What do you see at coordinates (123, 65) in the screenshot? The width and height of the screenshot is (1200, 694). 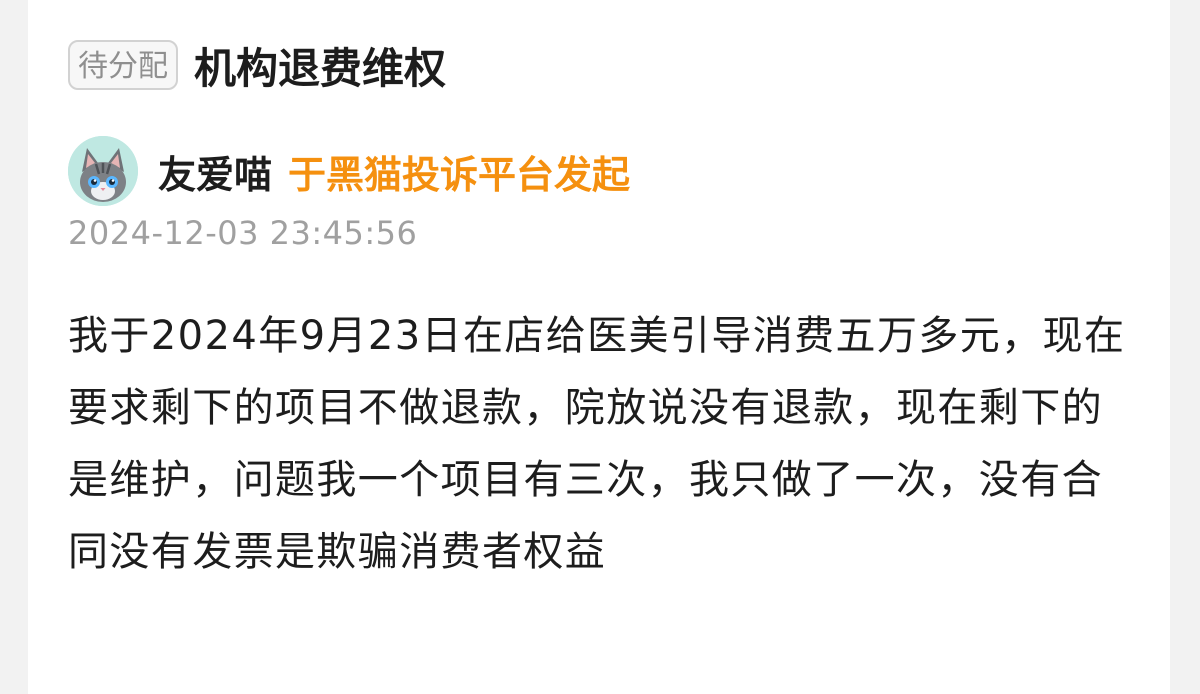 I see `status-badge: 待分配` at bounding box center [123, 65].